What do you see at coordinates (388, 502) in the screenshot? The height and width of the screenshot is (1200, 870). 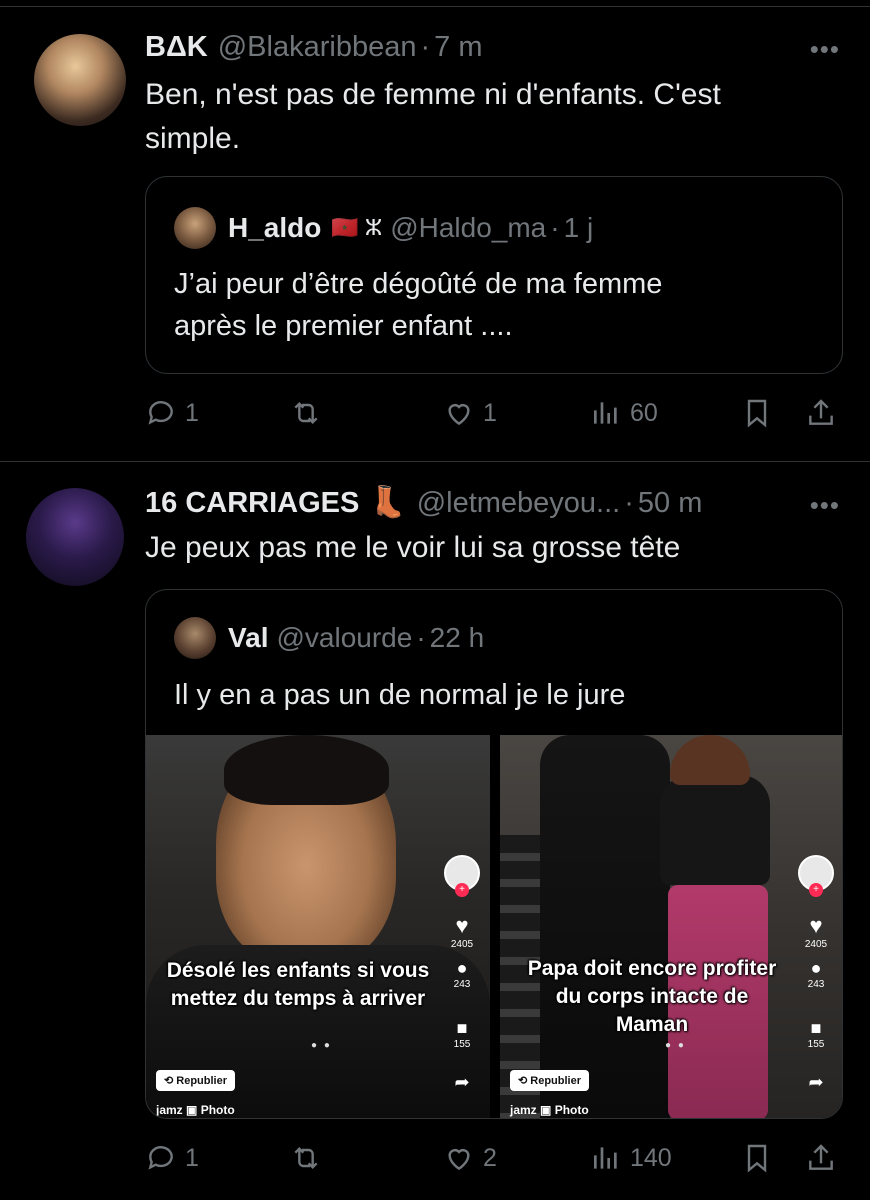 I see `boot-emoji: 👢` at bounding box center [388, 502].